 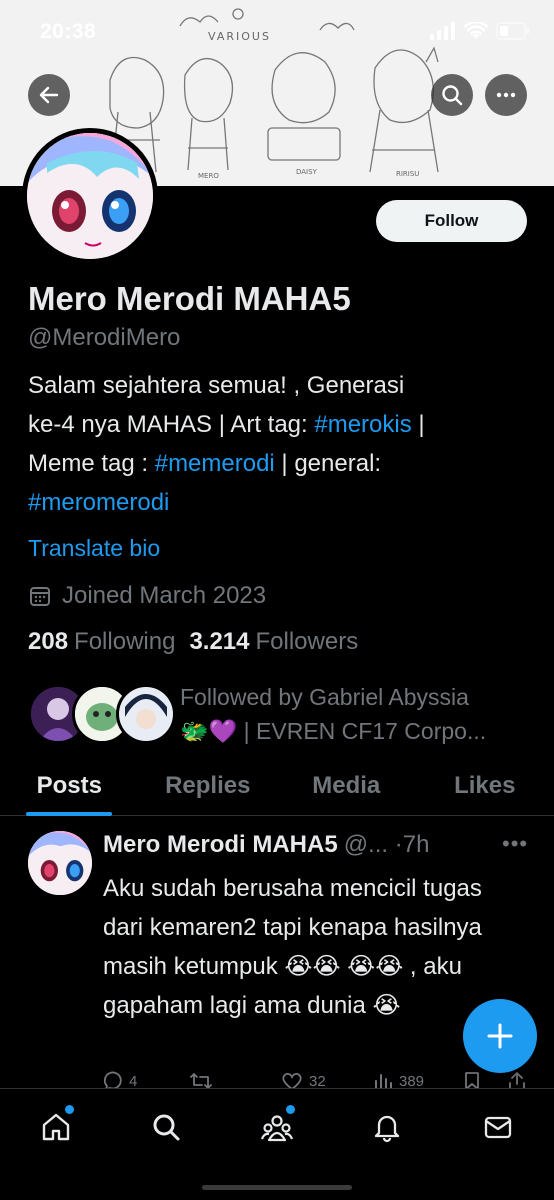 I want to click on banner-caption-1: MERO, so click(x=208, y=176).